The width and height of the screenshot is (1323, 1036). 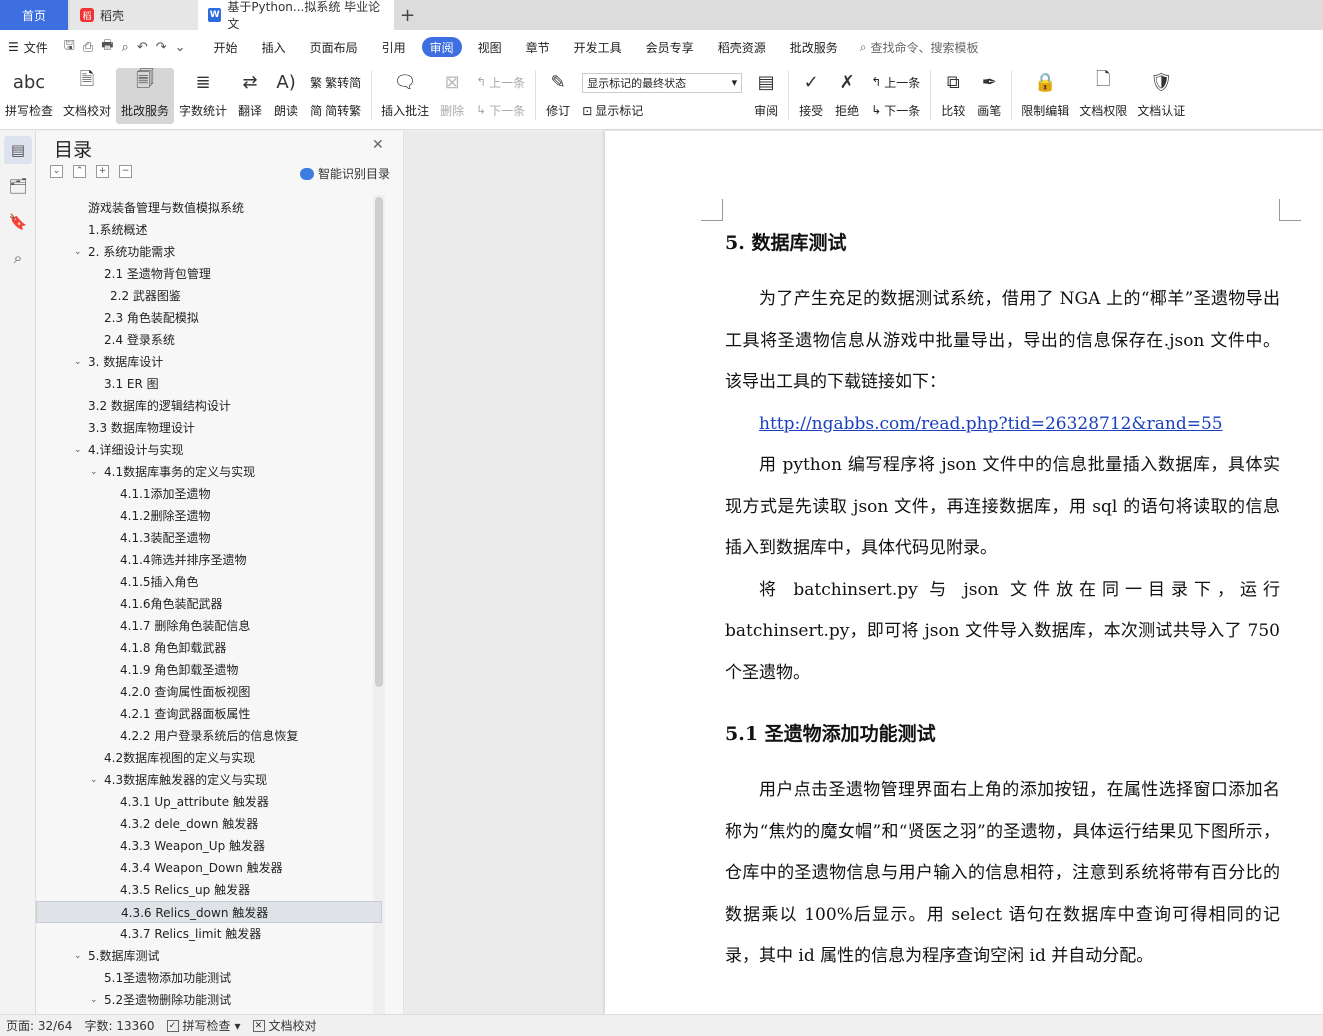 What do you see at coordinates (209, 780) in the screenshot?
I see `toc-item: ⌄ 4.3数据库触发器的定义与实现` at bounding box center [209, 780].